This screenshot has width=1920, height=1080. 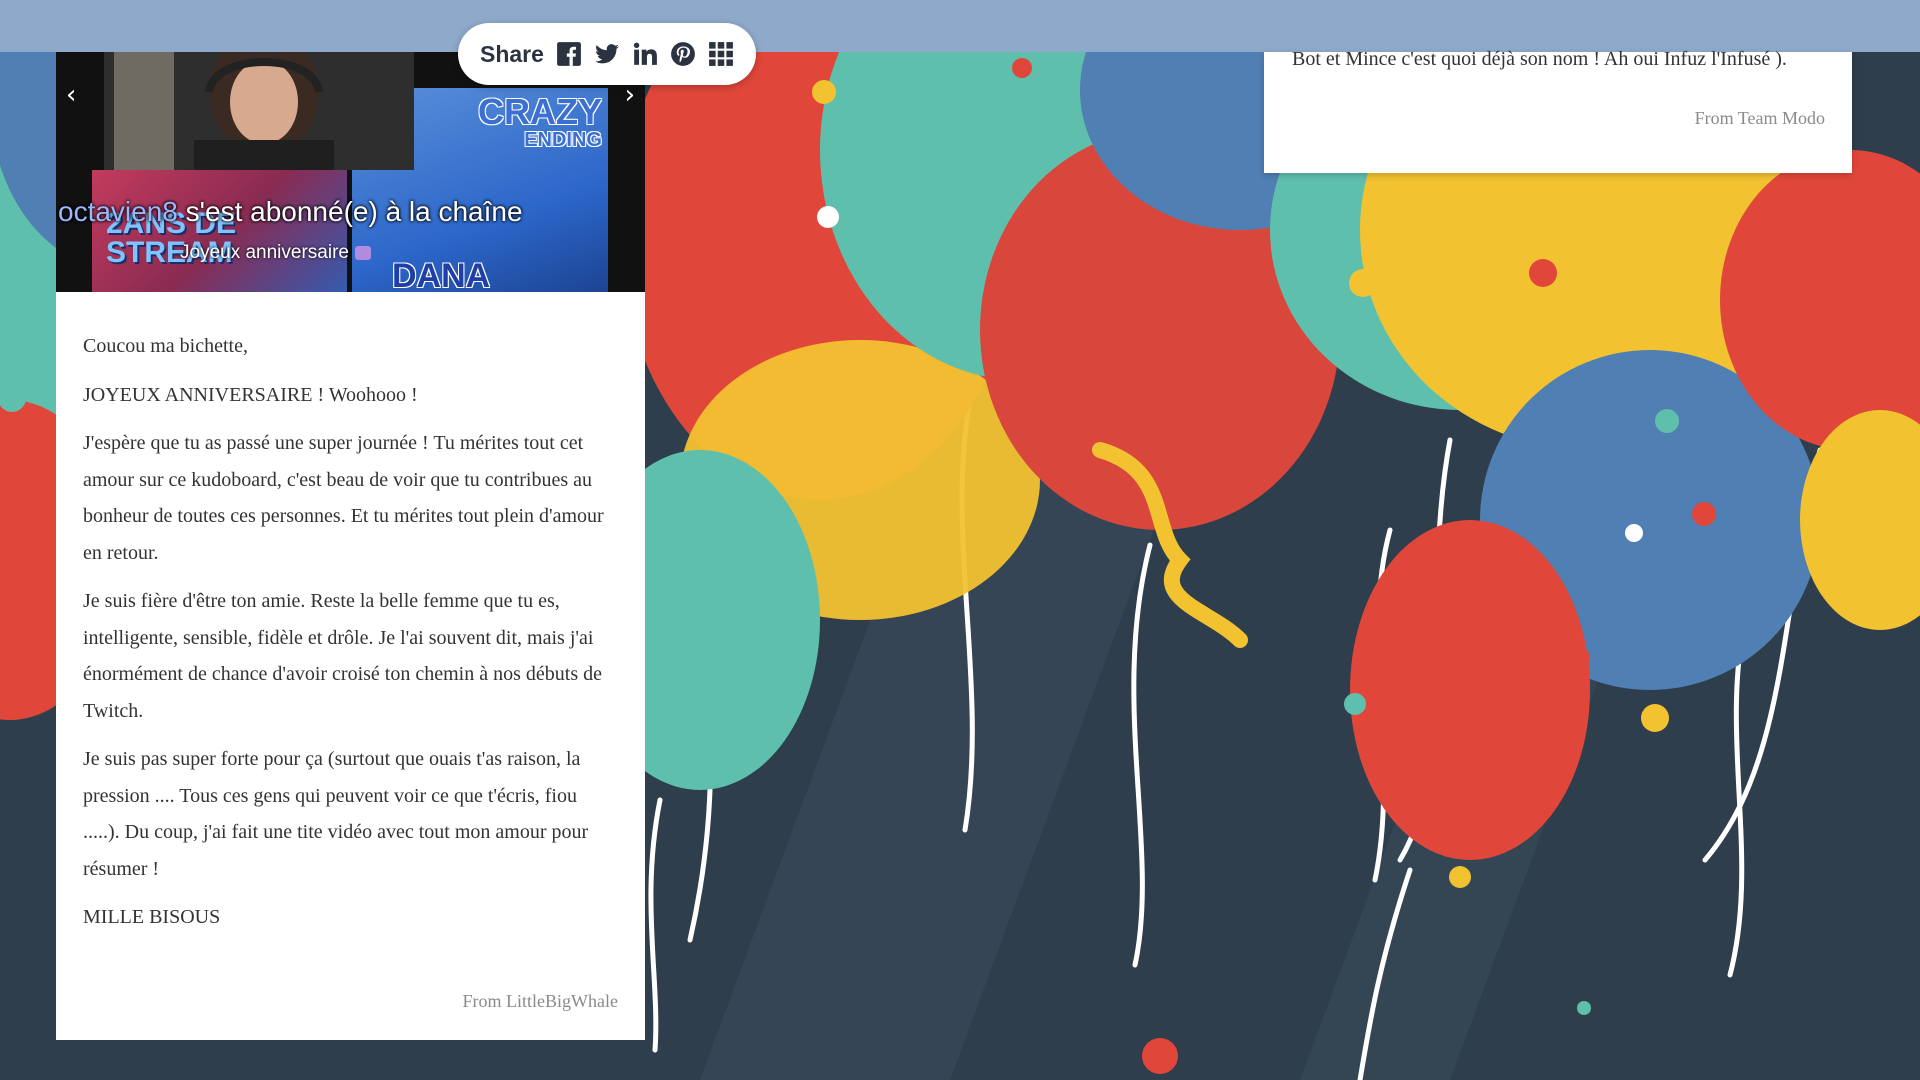 I want to click on thumbnail-right-name: DANA, so click(x=441, y=274).